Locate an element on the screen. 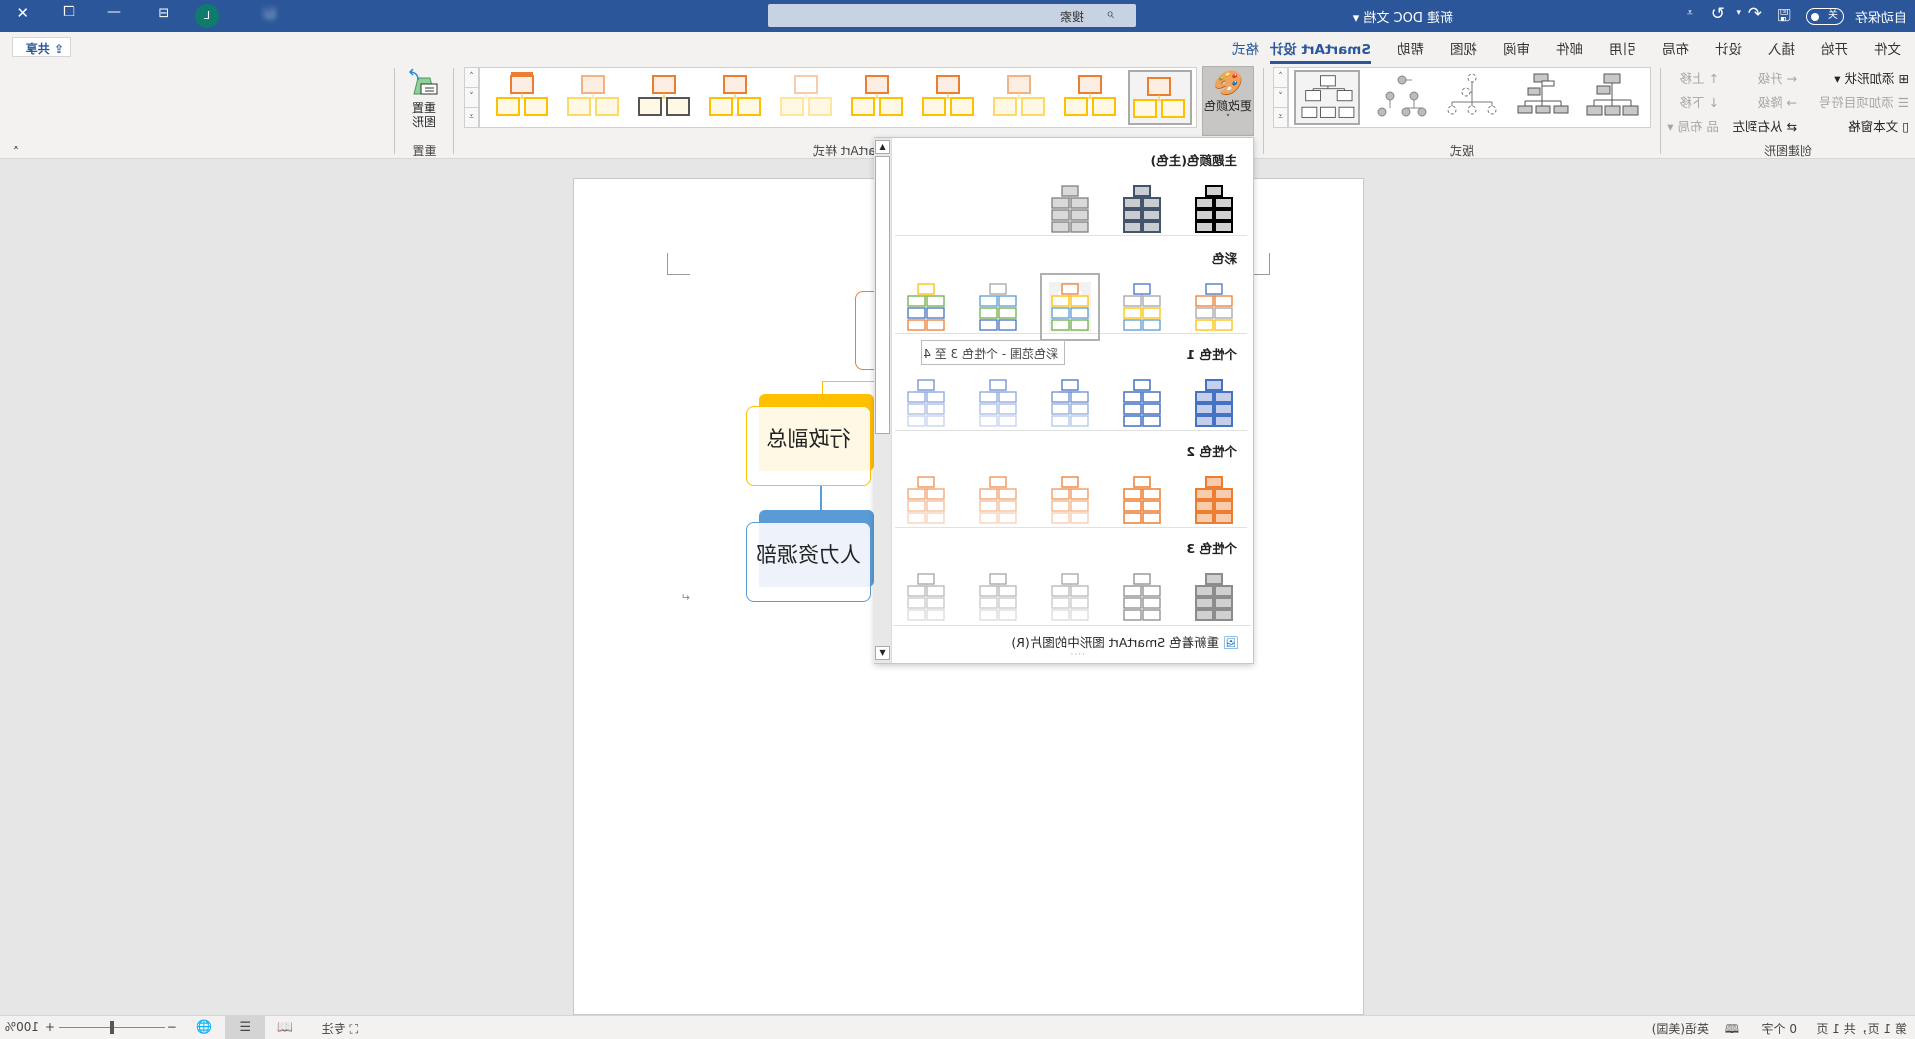  layout-option-org-chart is located at coordinates (1612, 97).